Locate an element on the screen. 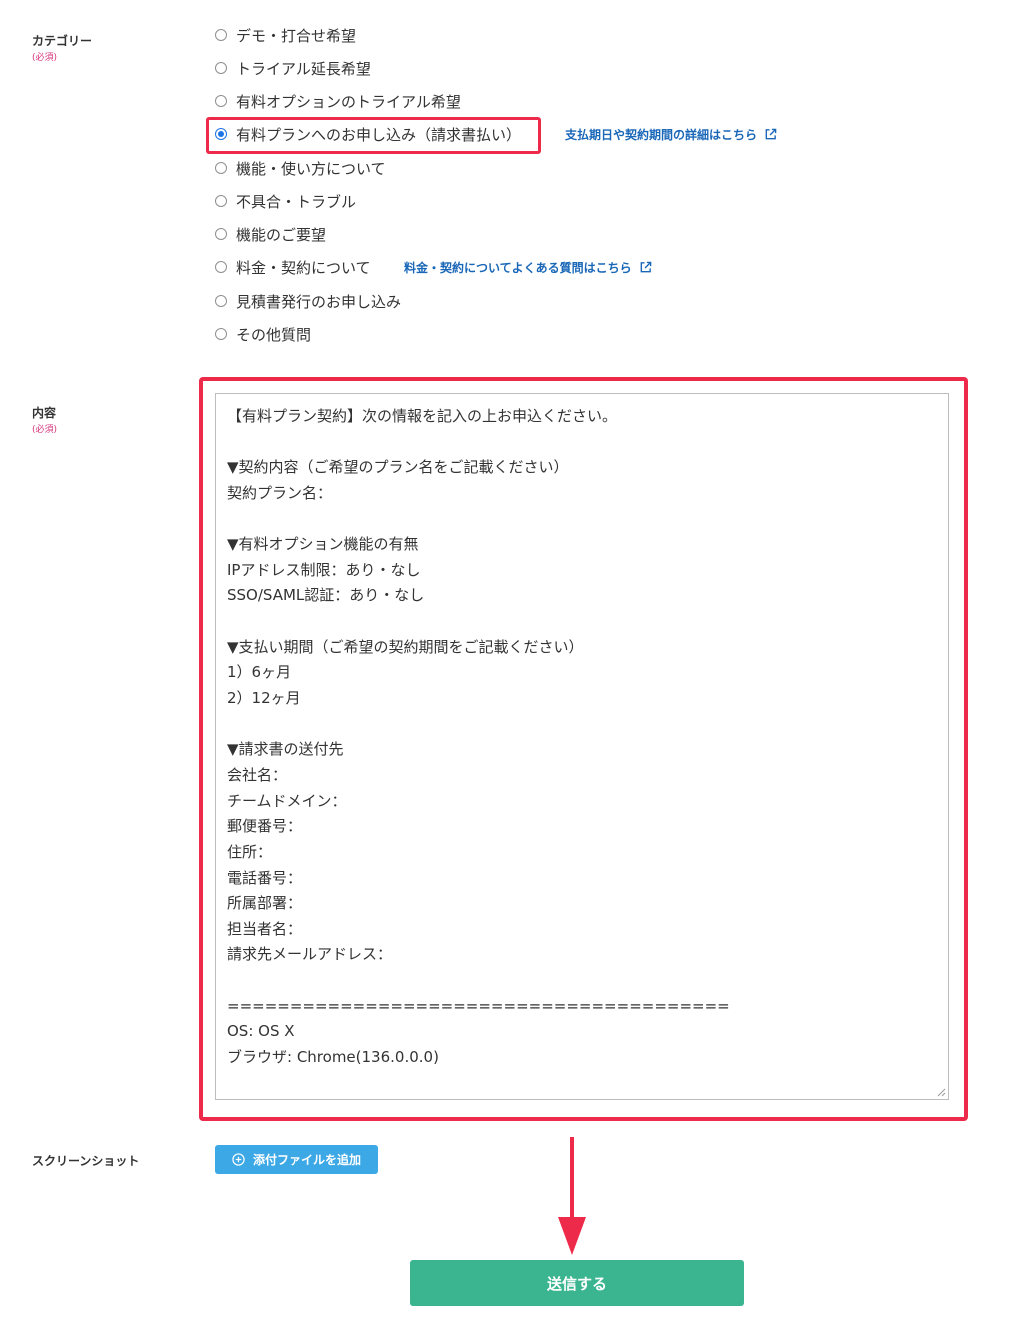 The height and width of the screenshot is (1336, 1024). radio-option-quote-request: 見積書発行のお申し込み is located at coordinates (308, 301).